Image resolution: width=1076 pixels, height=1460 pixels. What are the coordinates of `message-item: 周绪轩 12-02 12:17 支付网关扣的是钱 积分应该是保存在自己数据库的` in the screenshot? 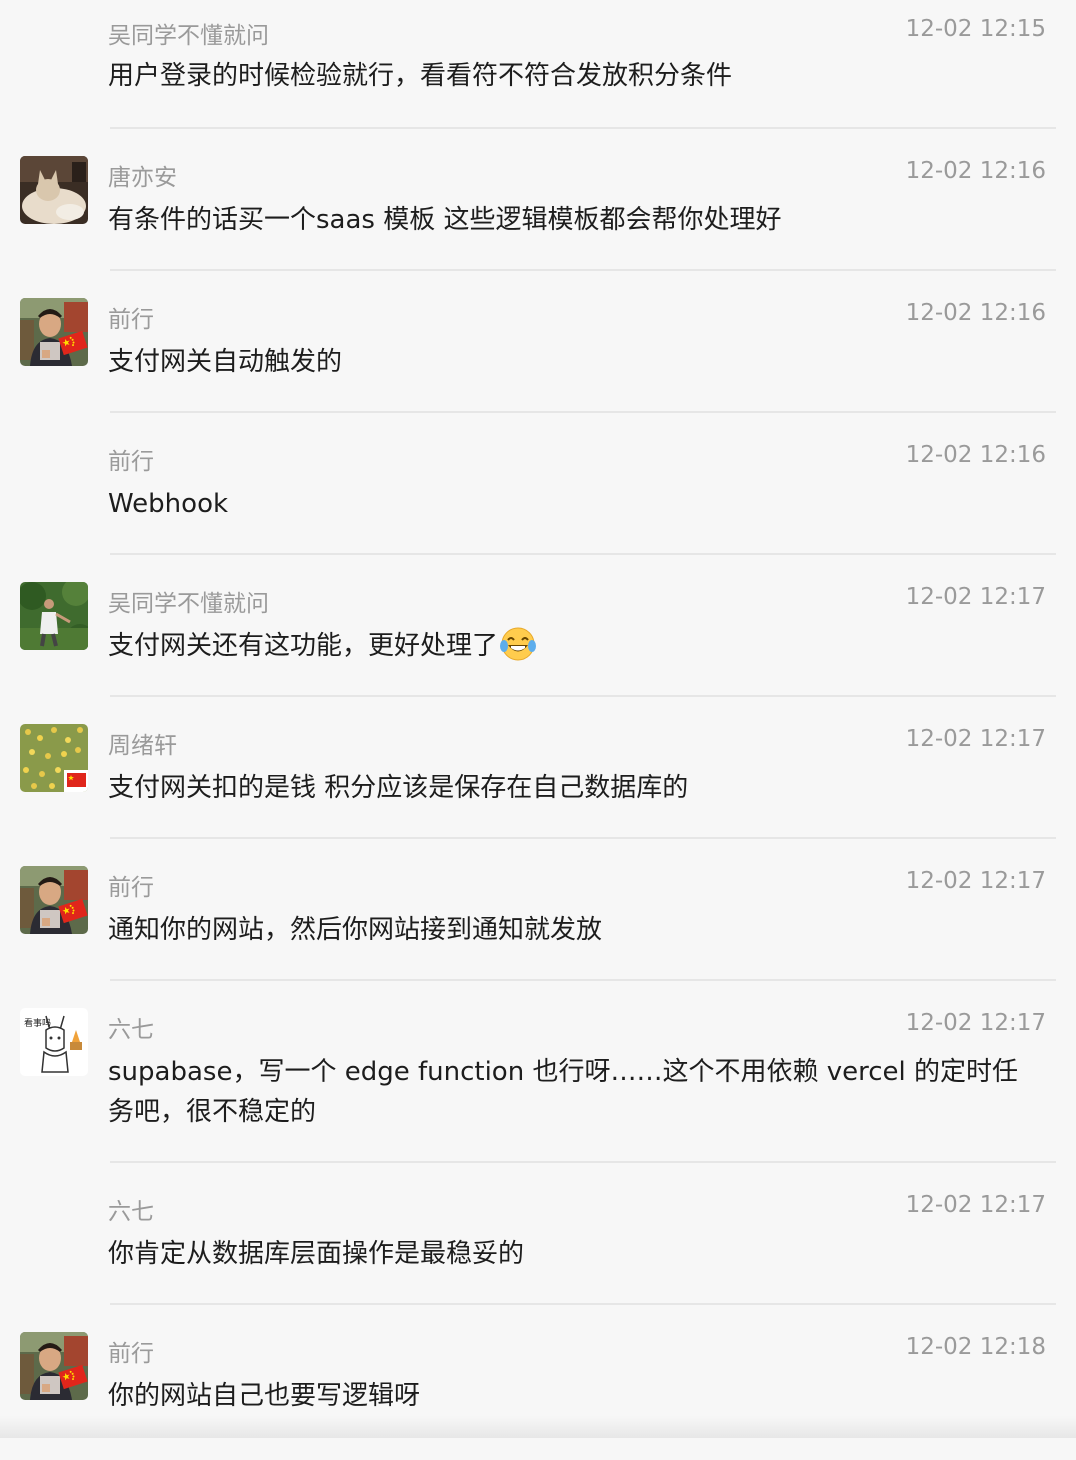 It's located at (538, 781).